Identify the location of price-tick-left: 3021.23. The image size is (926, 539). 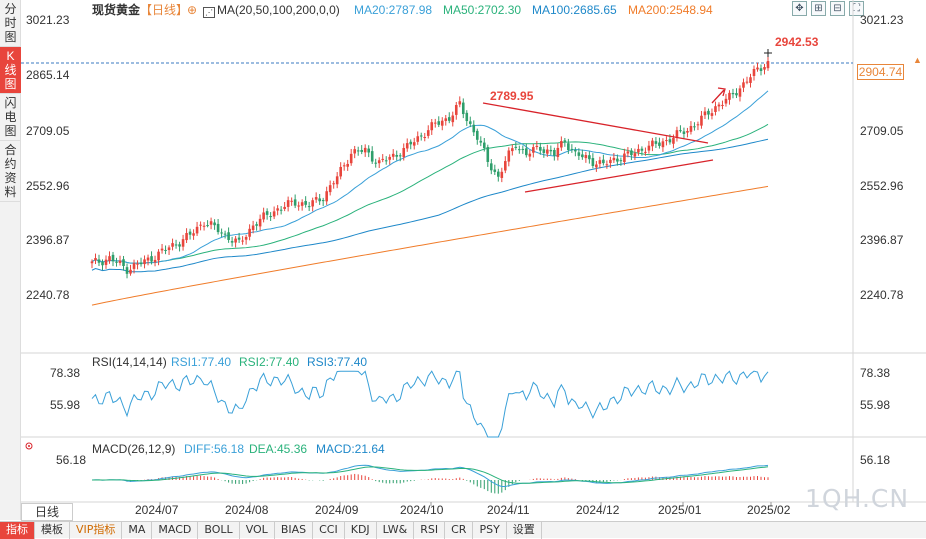
(48, 20).